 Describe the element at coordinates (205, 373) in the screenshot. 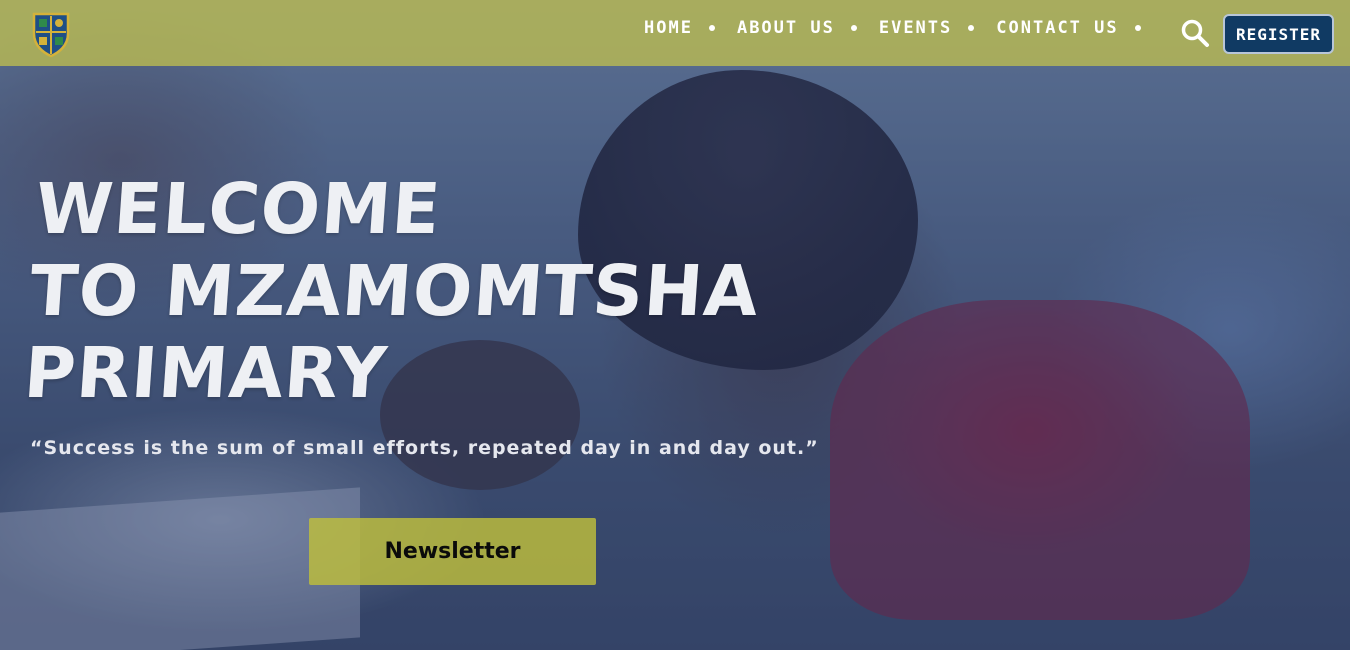

I see `hero-title-line: Primary` at that location.